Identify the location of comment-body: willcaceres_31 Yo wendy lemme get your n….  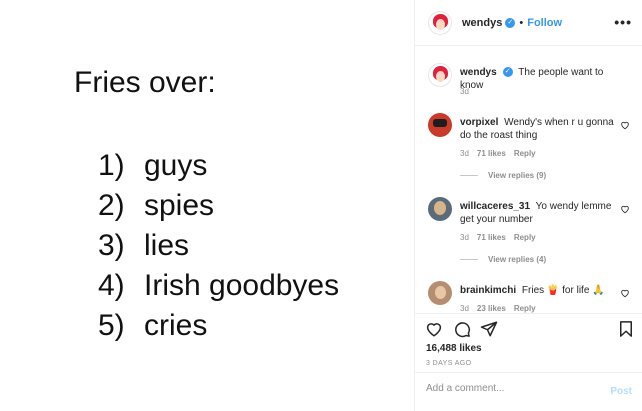
(541, 213).